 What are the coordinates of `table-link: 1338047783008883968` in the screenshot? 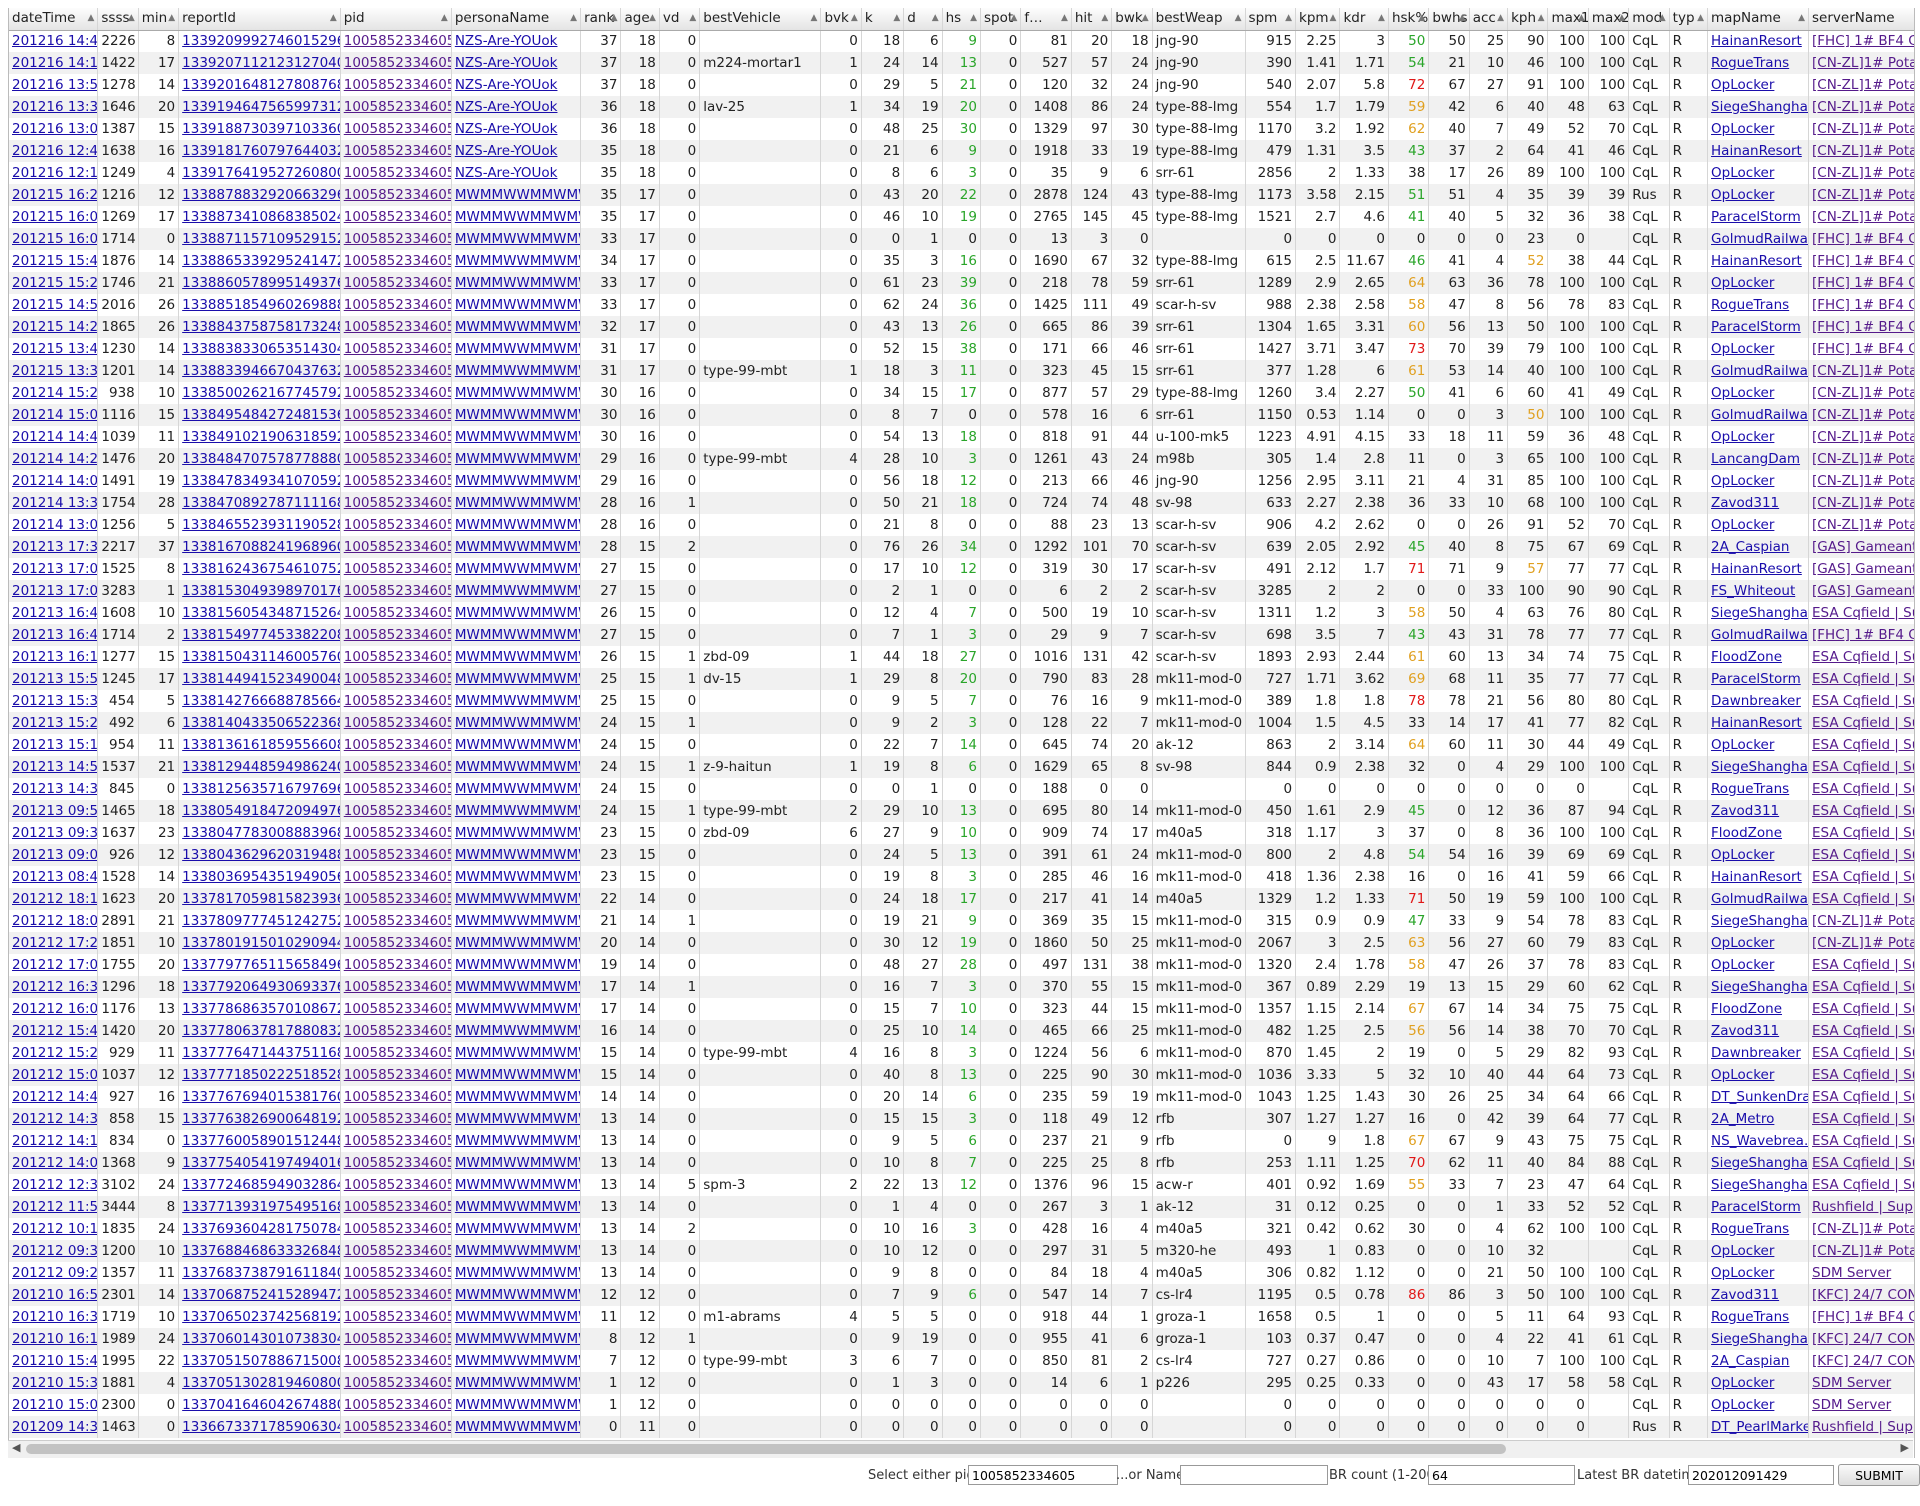 It's located at (260, 833).